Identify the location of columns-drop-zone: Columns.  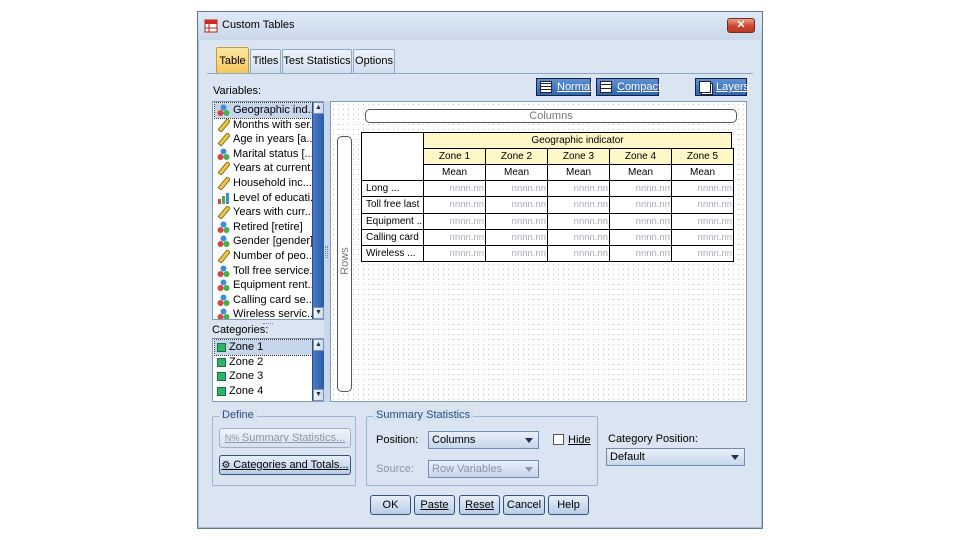
(551, 116).